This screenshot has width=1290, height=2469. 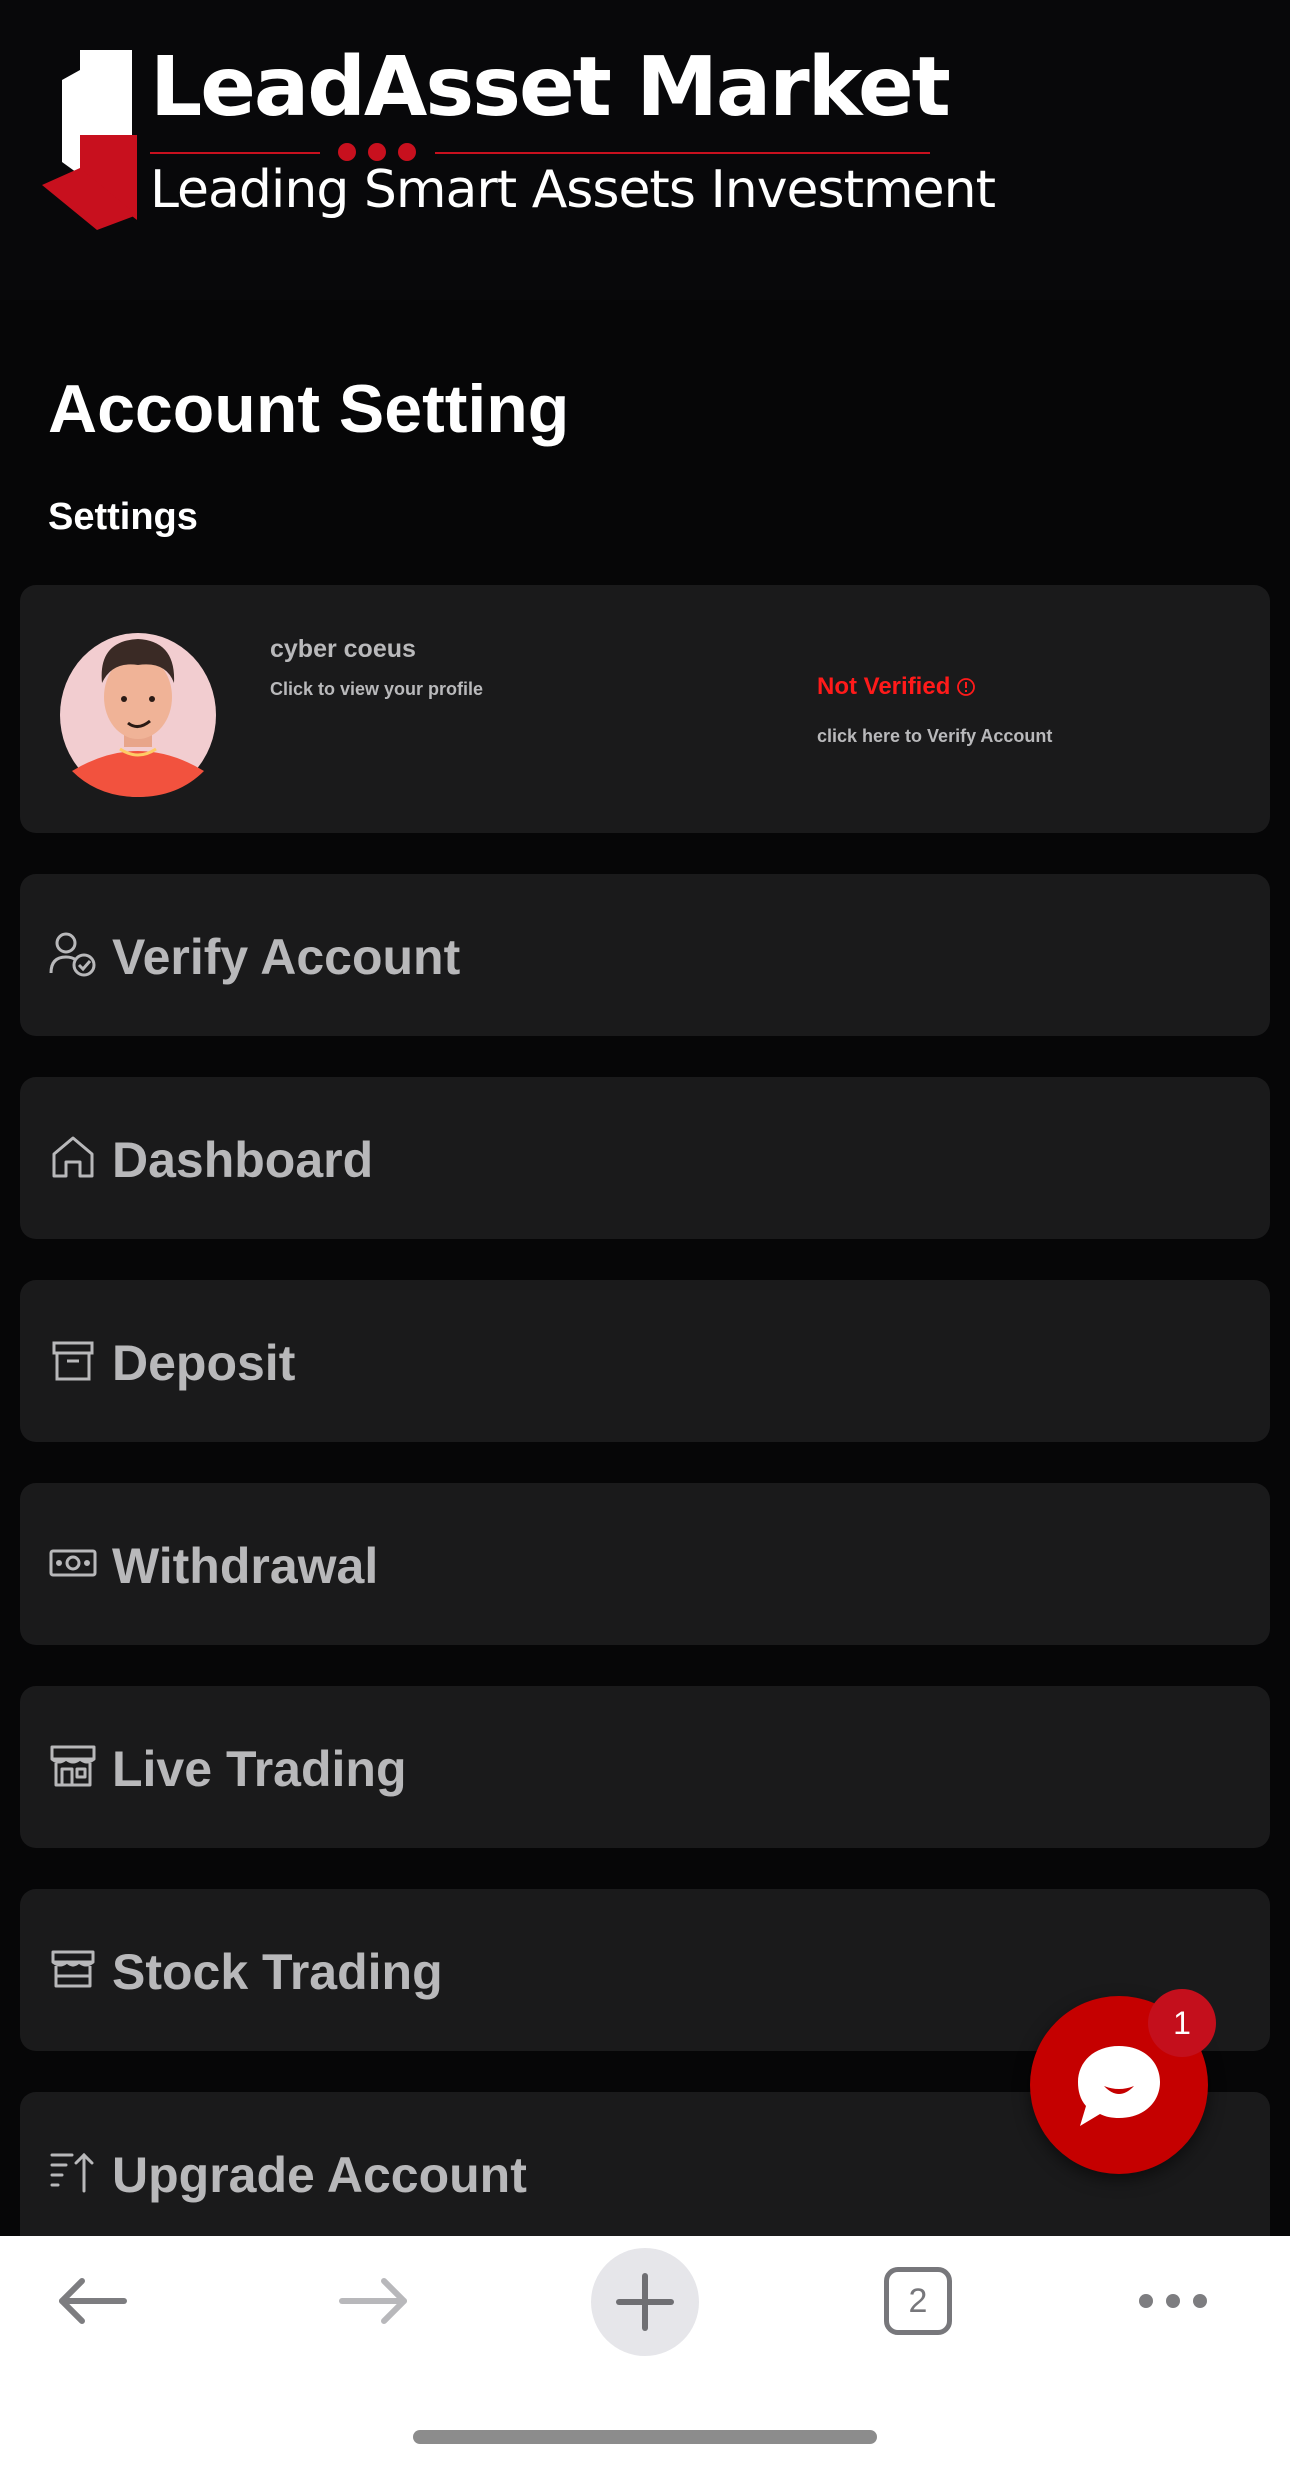 I want to click on sort-ascending-icon, so click(x=72, y=2172).